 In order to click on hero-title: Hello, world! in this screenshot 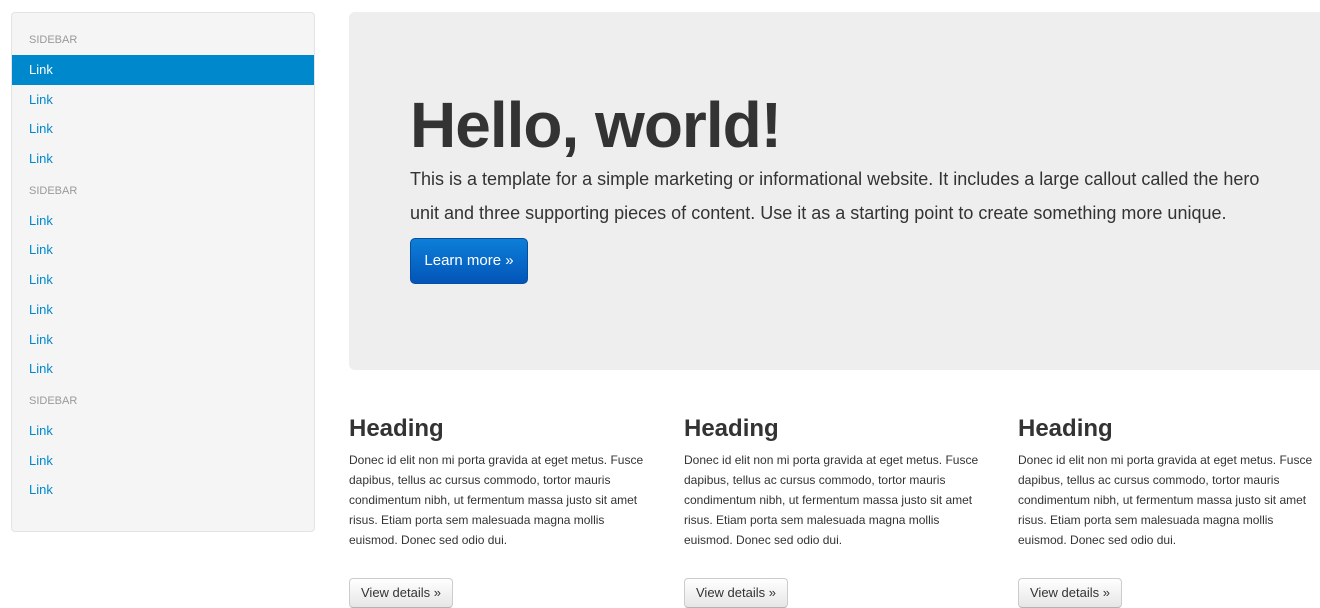, I will do `click(596, 125)`.